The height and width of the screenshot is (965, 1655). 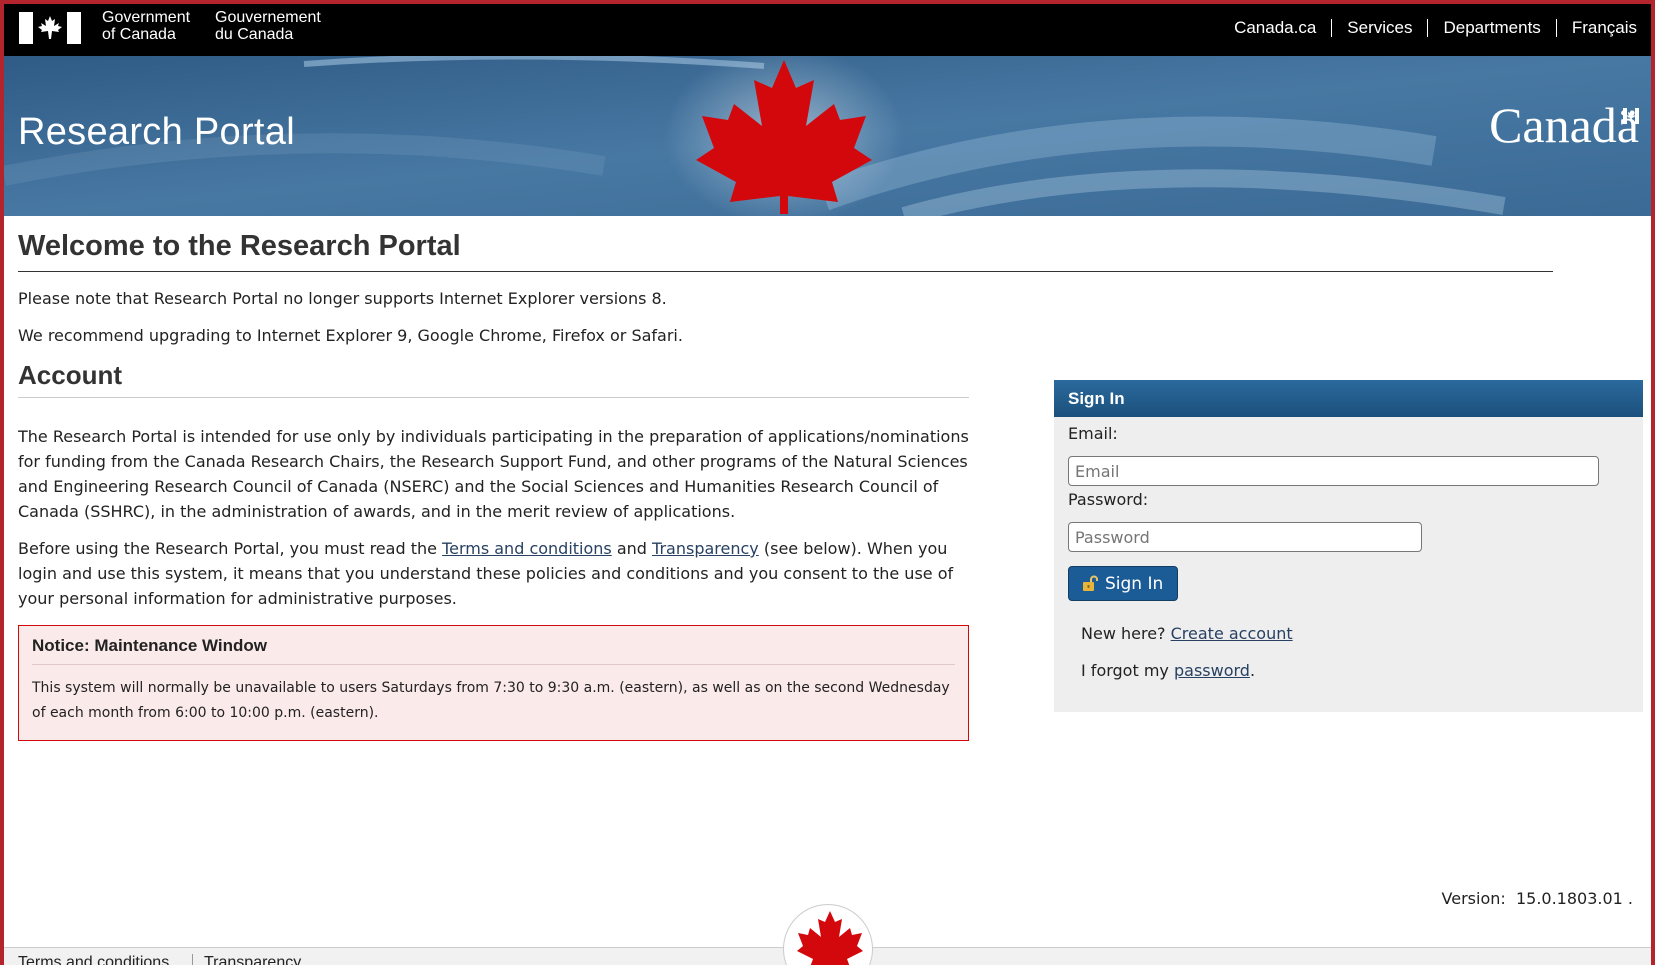 I want to click on footer-transparency-link: Transparency, so click(x=252, y=959).